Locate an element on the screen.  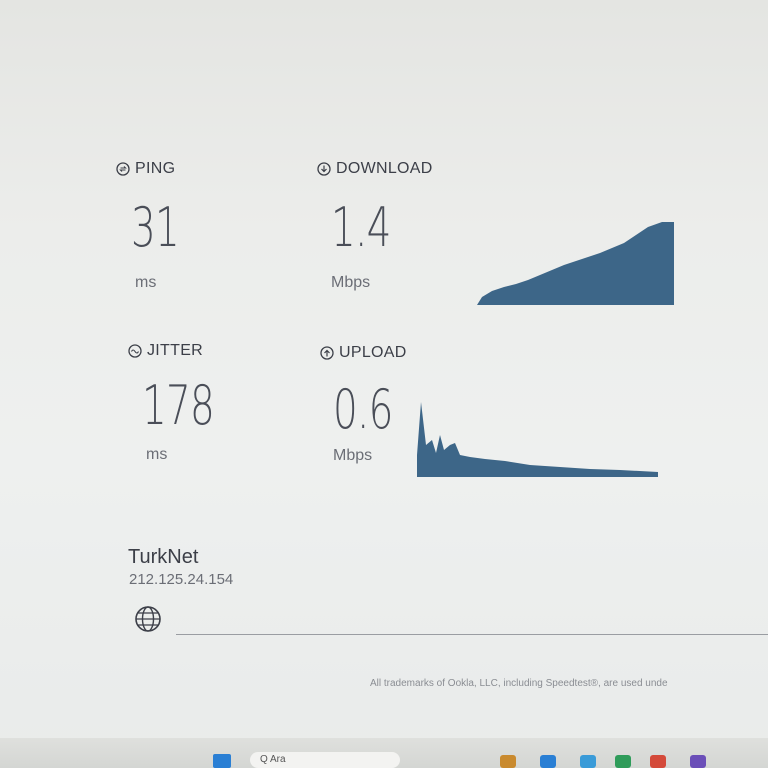
download-arrow-icon is located at coordinates (324, 169).